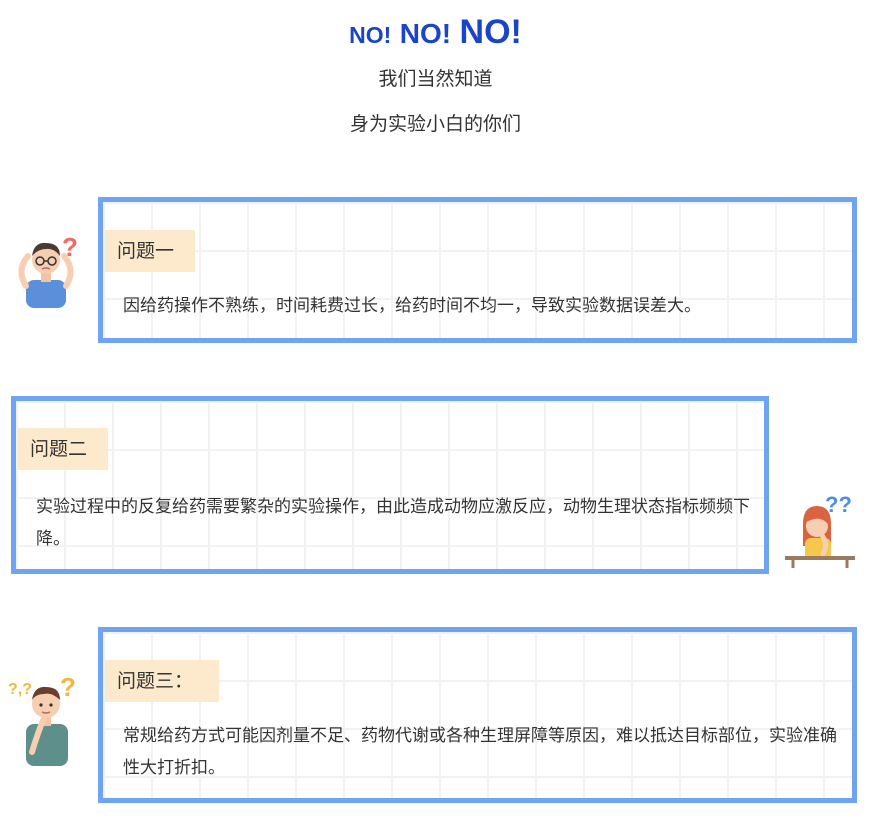 Image resolution: width=871 pixels, height=818 pixels. What do you see at coordinates (412, 306) in the screenshot?
I see `problem-text-1: 因给药操作不熟练，时间耗费过长，给药时间不均一，导致实验数据误差大。` at bounding box center [412, 306].